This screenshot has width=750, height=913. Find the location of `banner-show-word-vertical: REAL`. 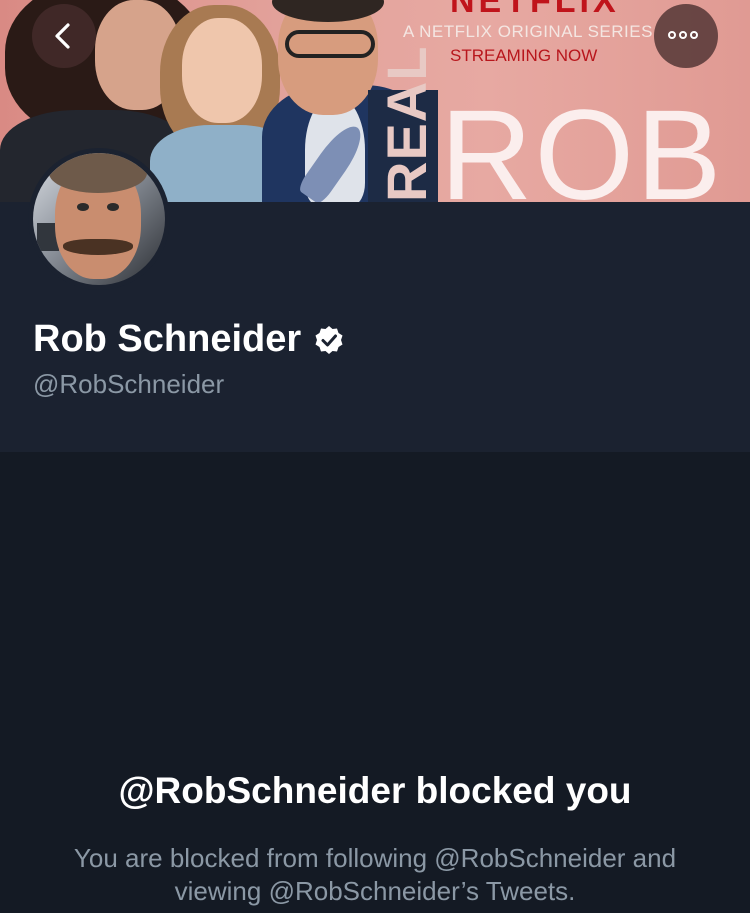

banner-show-word-vertical: REAL is located at coordinates (403, 124).